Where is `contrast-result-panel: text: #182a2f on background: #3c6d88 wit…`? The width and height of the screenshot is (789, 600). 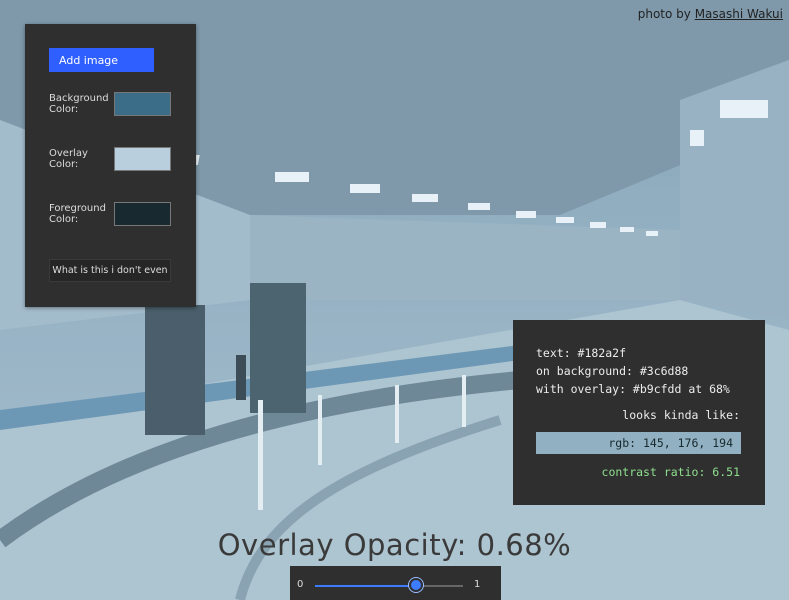 contrast-result-panel: text: #182a2f on background: #3c6d88 wit… is located at coordinates (639, 412).